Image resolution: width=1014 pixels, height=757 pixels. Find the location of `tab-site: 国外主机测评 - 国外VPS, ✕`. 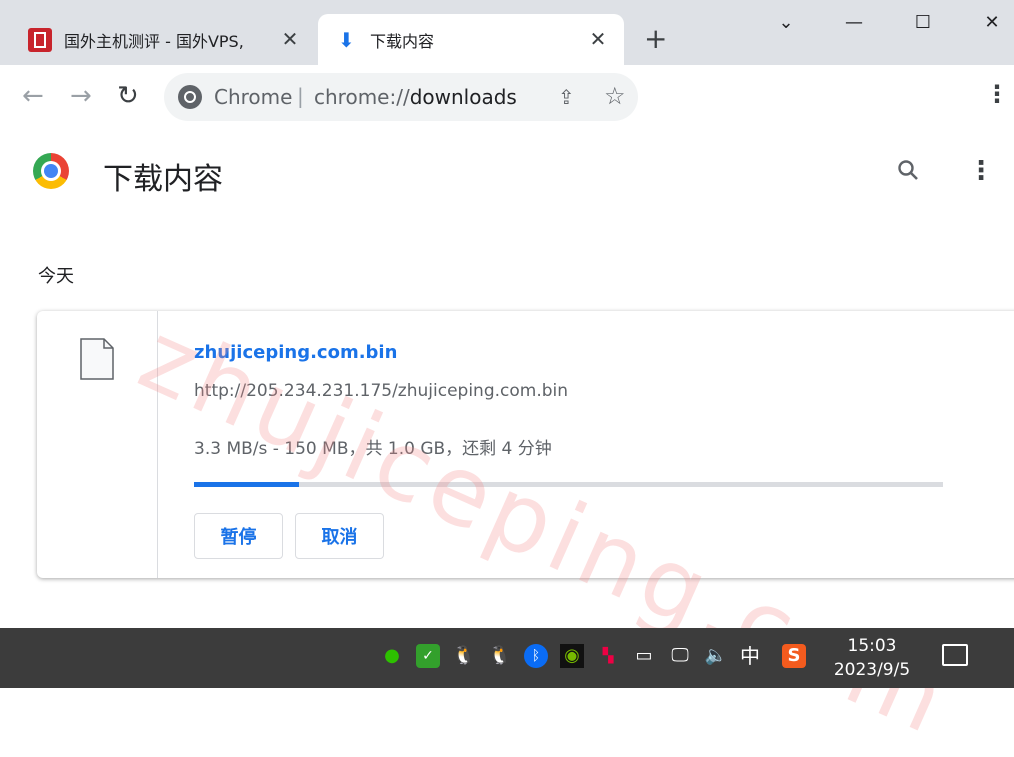

tab-site: 国外主机测评 - 国外VPS, ✕ is located at coordinates (166, 39).